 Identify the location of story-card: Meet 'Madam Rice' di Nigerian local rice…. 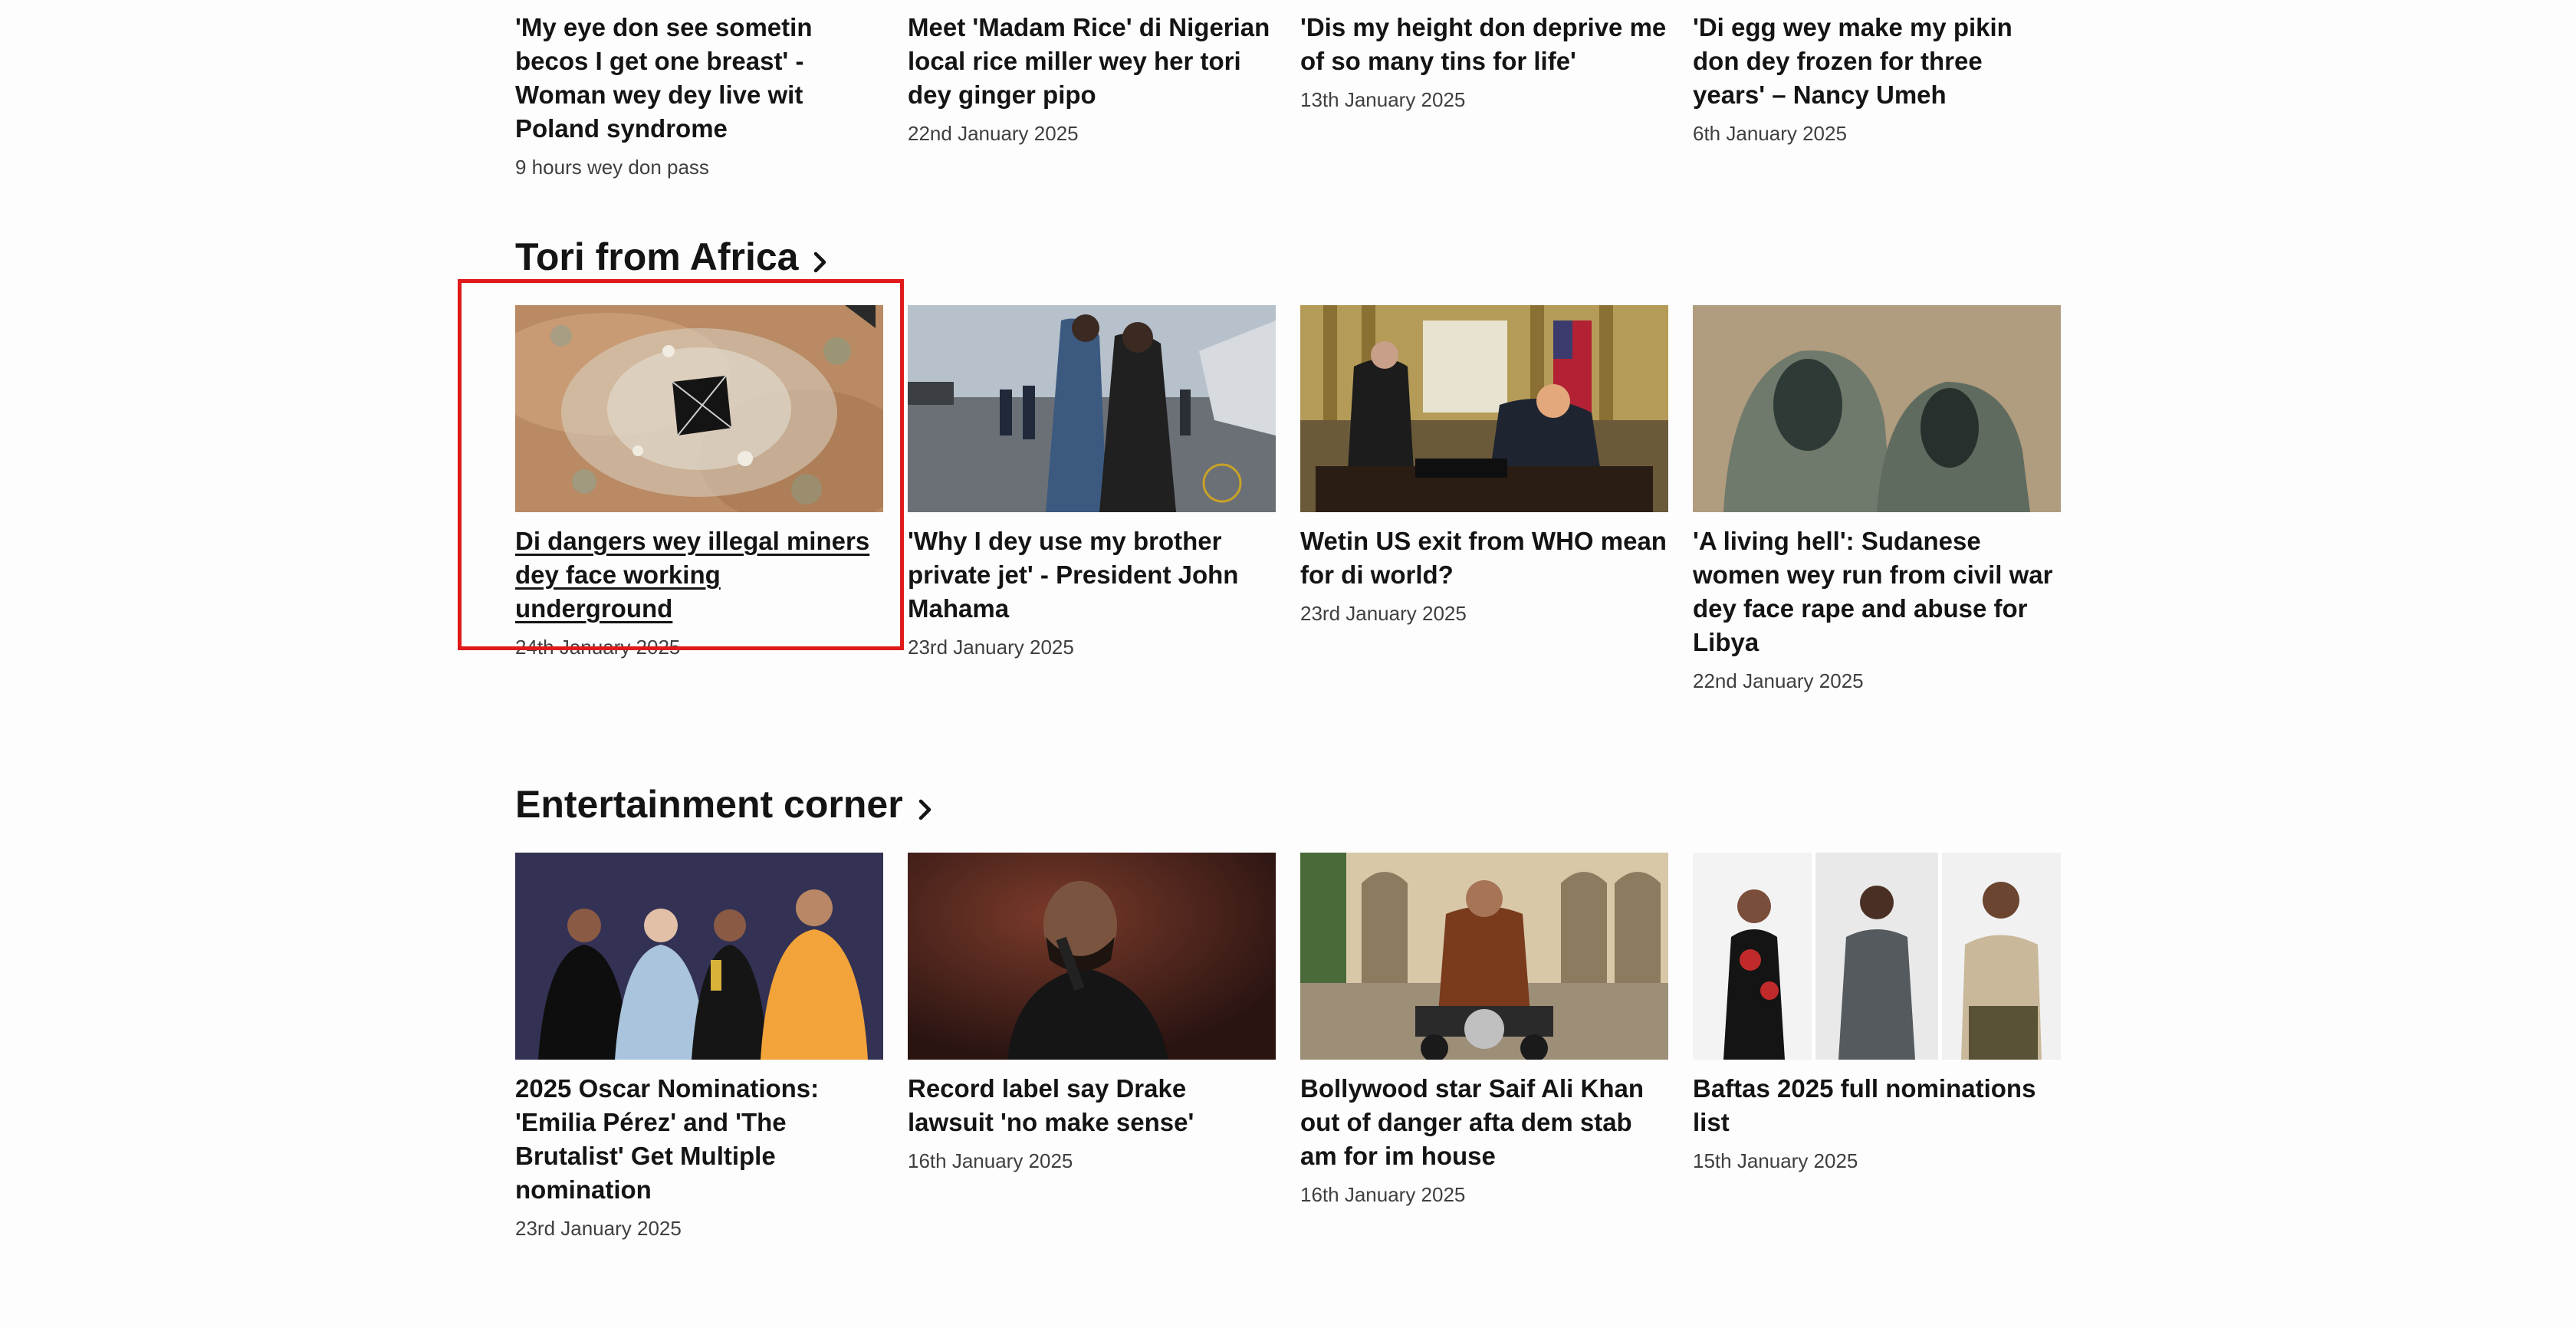
(1092, 89).